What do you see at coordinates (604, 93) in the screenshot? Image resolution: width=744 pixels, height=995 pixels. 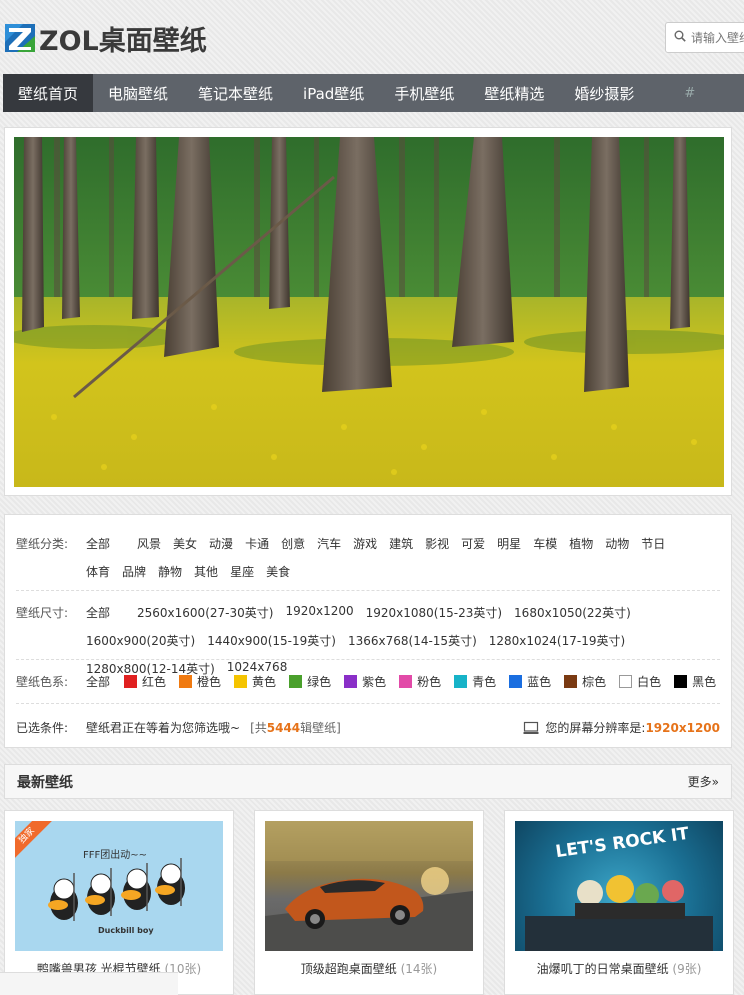 I see `nav-wedding-photo: 婚纱摄影` at bounding box center [604, 93].